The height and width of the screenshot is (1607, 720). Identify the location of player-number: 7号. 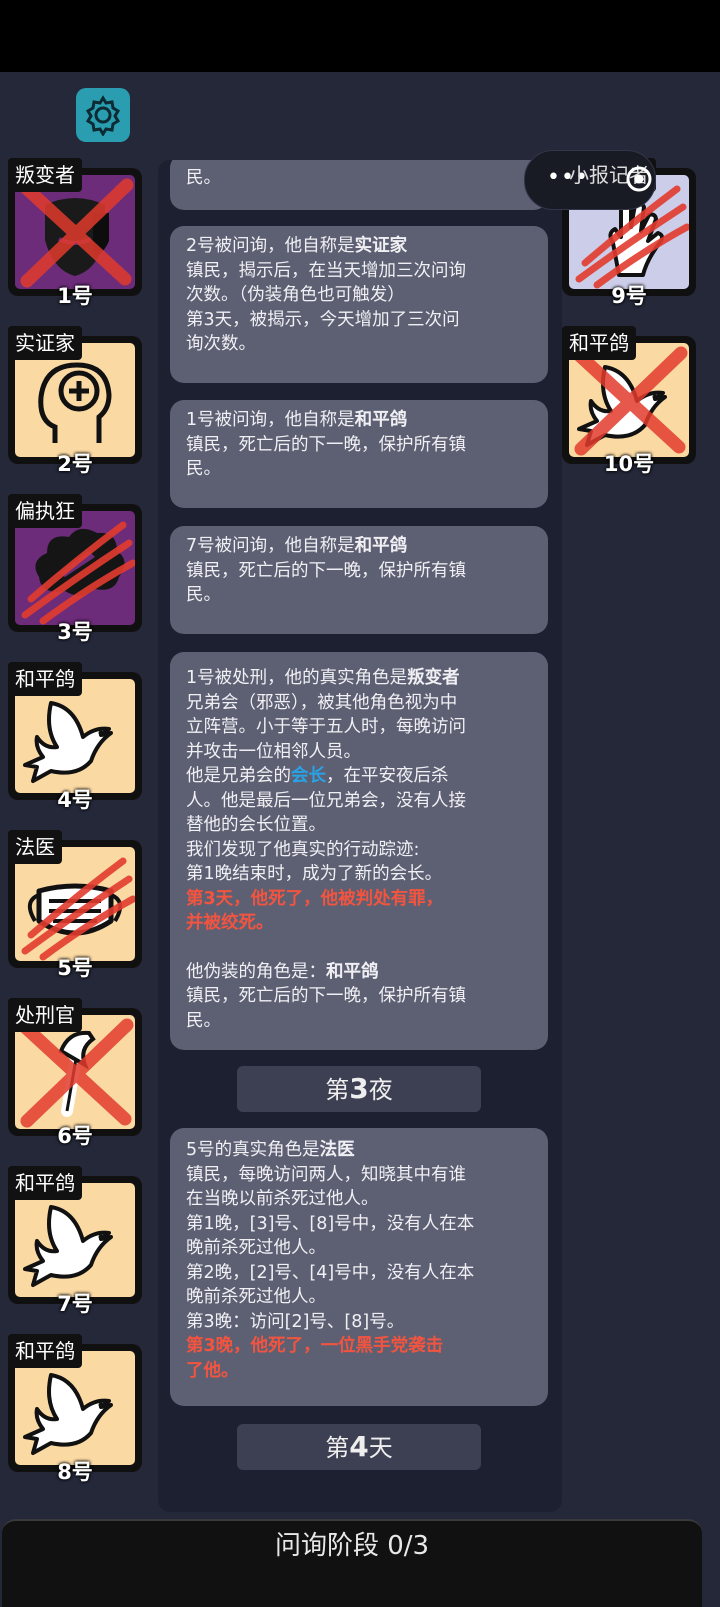
(75, 1304).